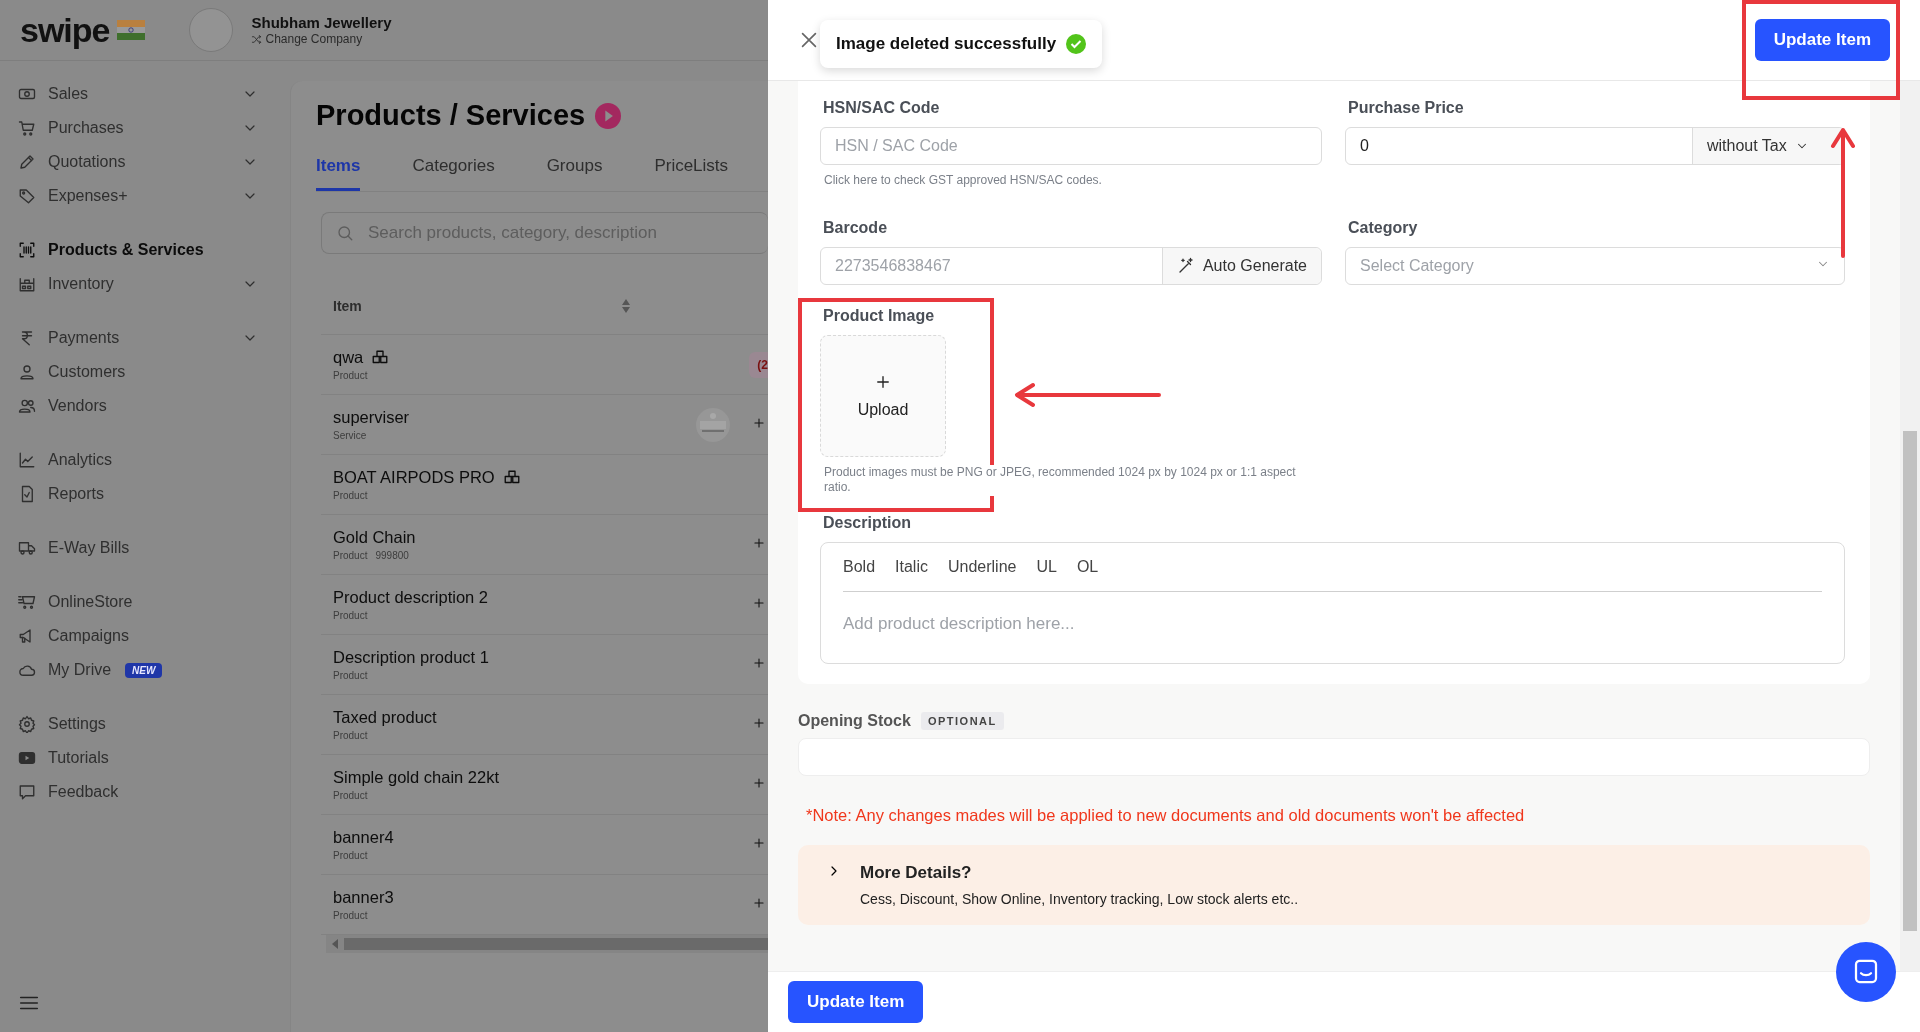 The width and height of the screenshot is (1920, 1032). Describe the element at coordinates (1334, 884) in the screenshot. I see `more-details-panel: More Details? Cess, Discount, Show Online, Inventory tracking, Low stock alerts etc..` at that location.